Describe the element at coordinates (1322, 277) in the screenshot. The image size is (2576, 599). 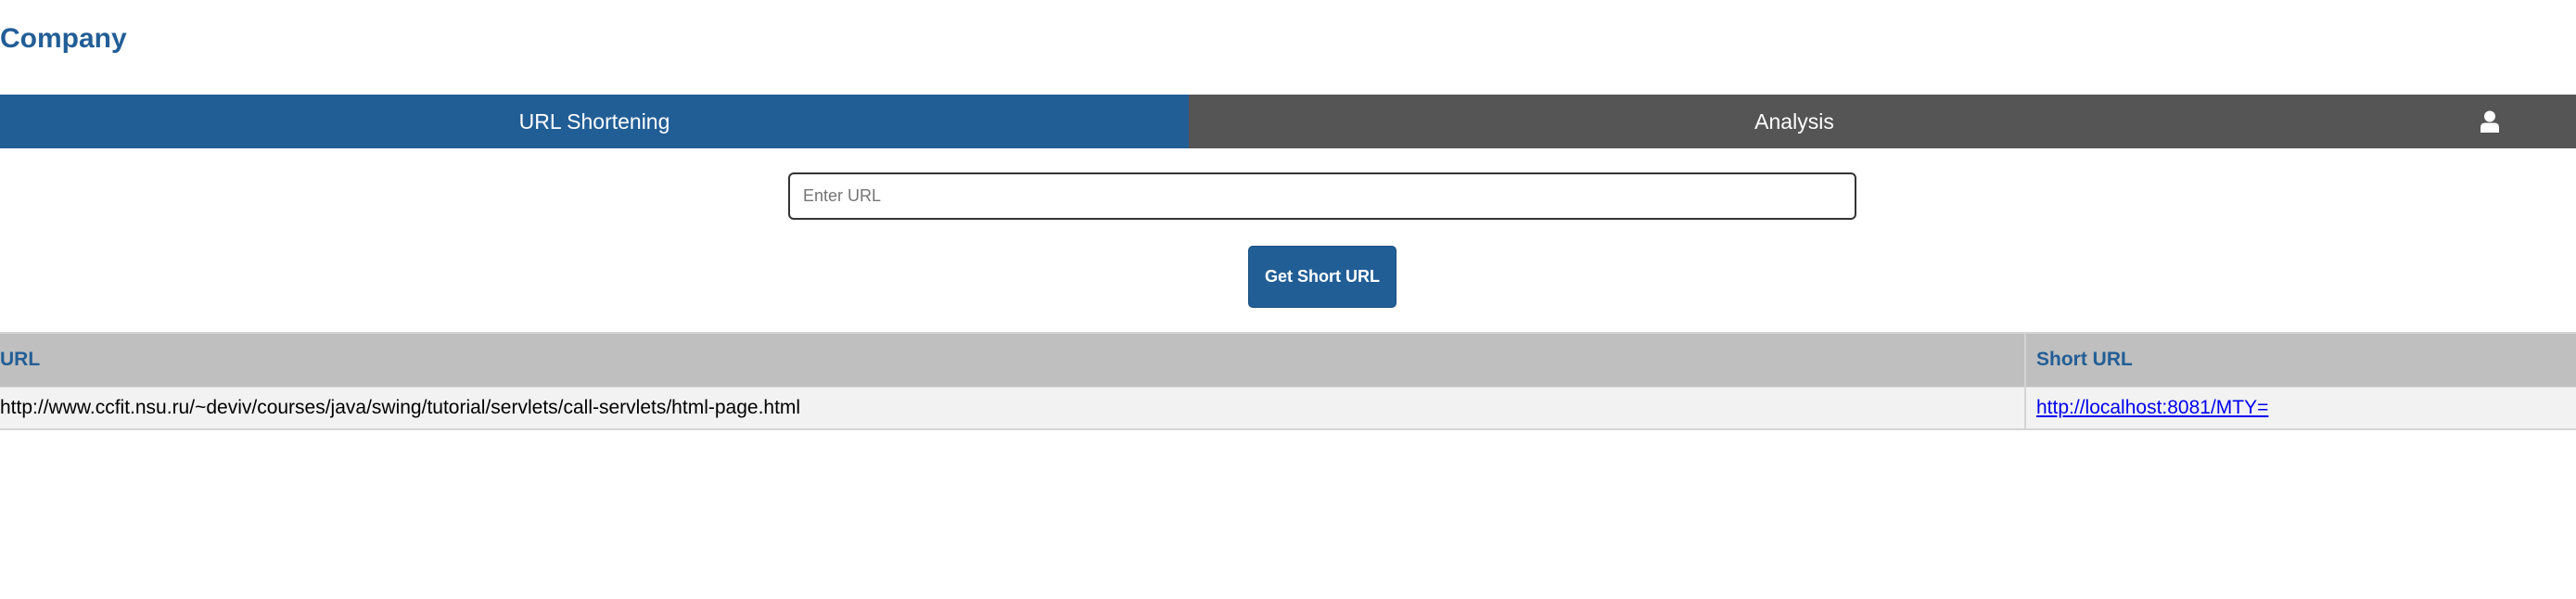
I see `get-short-url-button: Get Short URL` at that location.